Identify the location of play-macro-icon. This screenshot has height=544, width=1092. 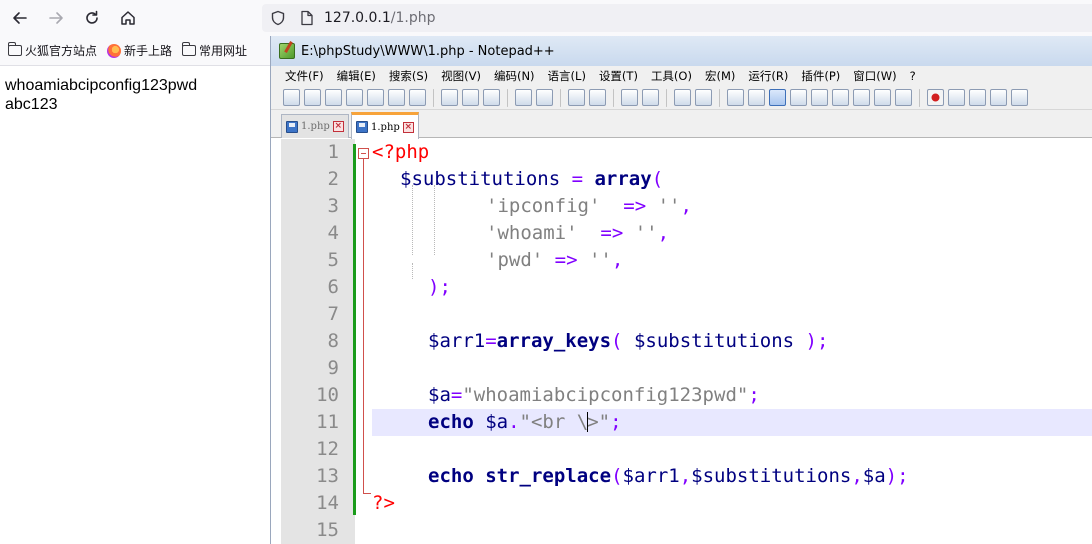
(977, 97).